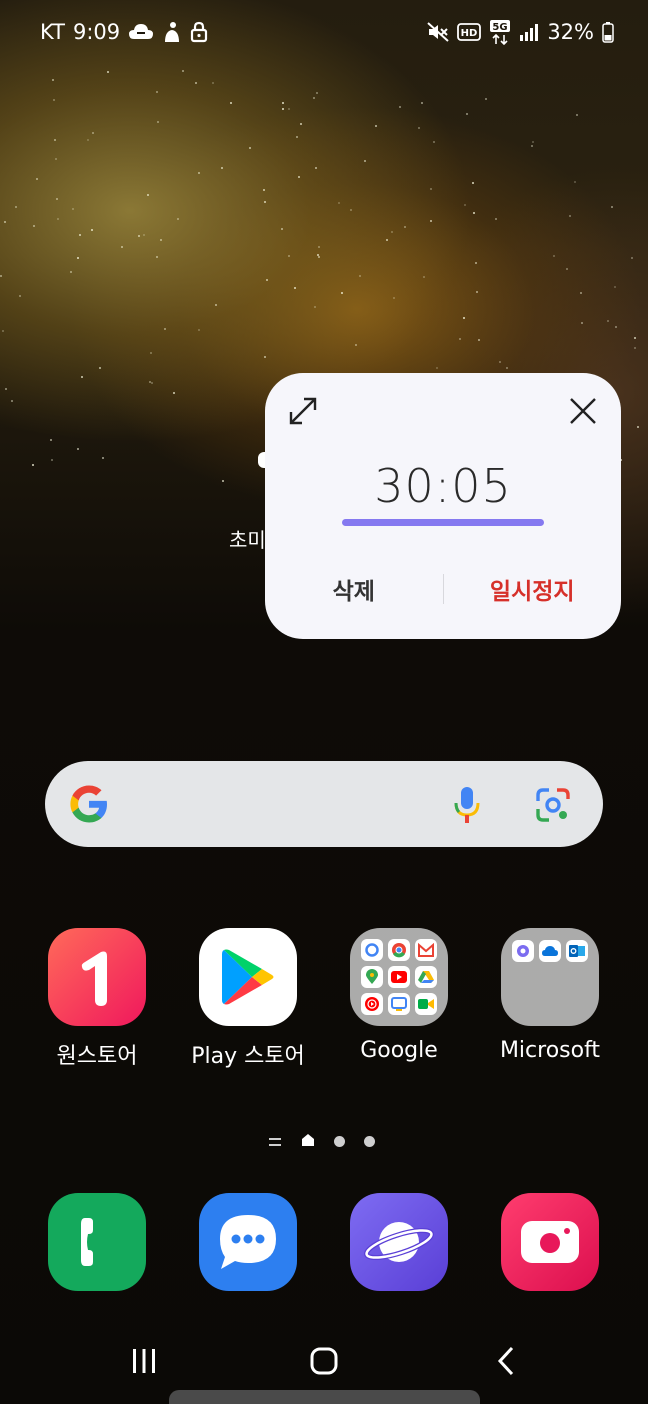 The height and width of the screenshot is (1404, 648). I want to click on dock-camera, so click(550, 1242).